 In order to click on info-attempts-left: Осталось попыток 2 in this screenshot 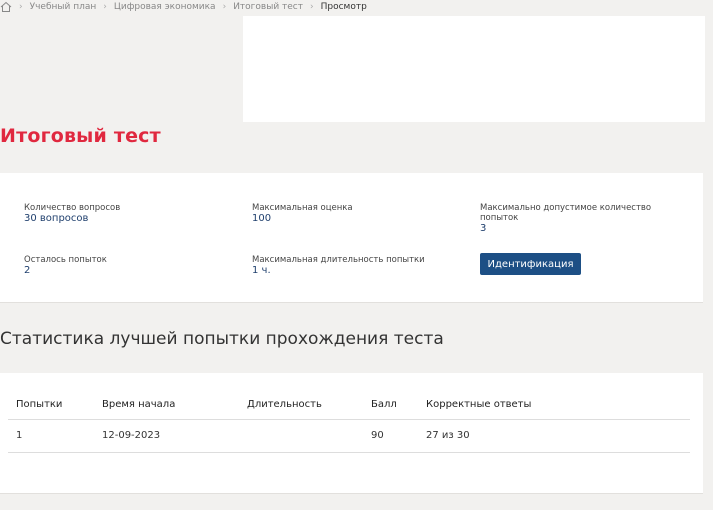, I will do `click(65, 265)`.